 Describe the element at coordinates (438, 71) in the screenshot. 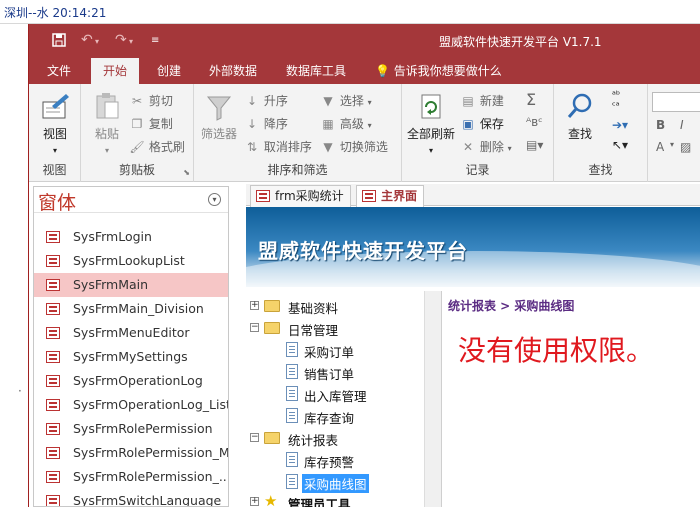

I see `tell-me-box: 💡 告诉我你想要做什么` at that location.